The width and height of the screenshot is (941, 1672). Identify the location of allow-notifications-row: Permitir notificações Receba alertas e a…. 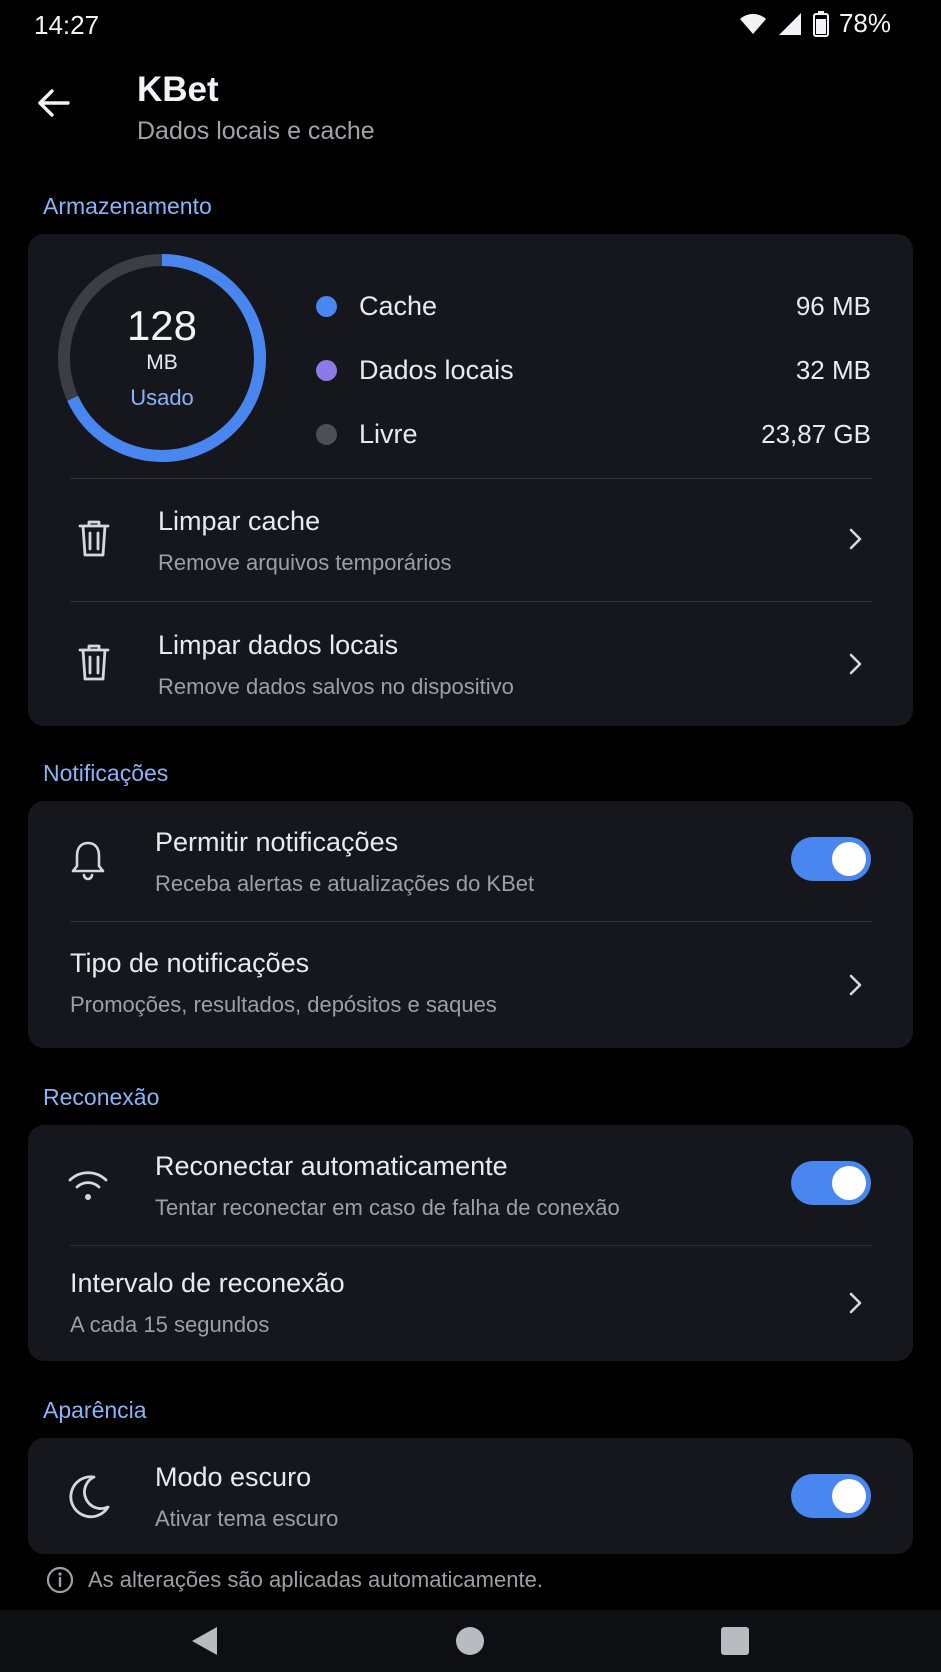
(470, 861).